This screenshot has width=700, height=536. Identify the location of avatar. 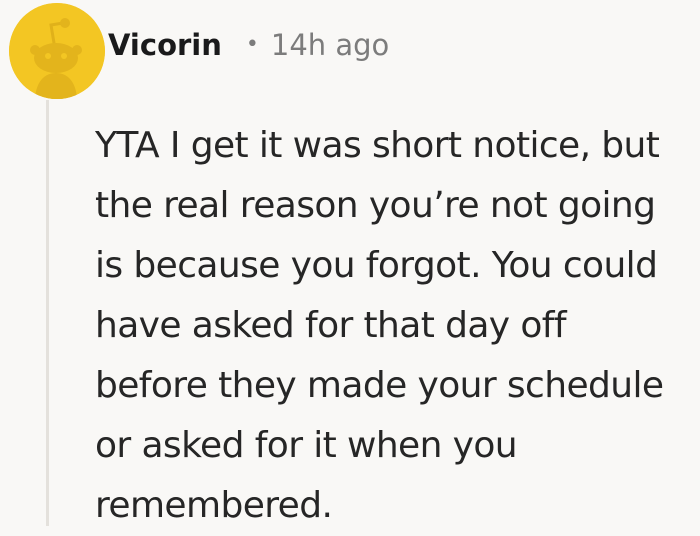
(57, 51).